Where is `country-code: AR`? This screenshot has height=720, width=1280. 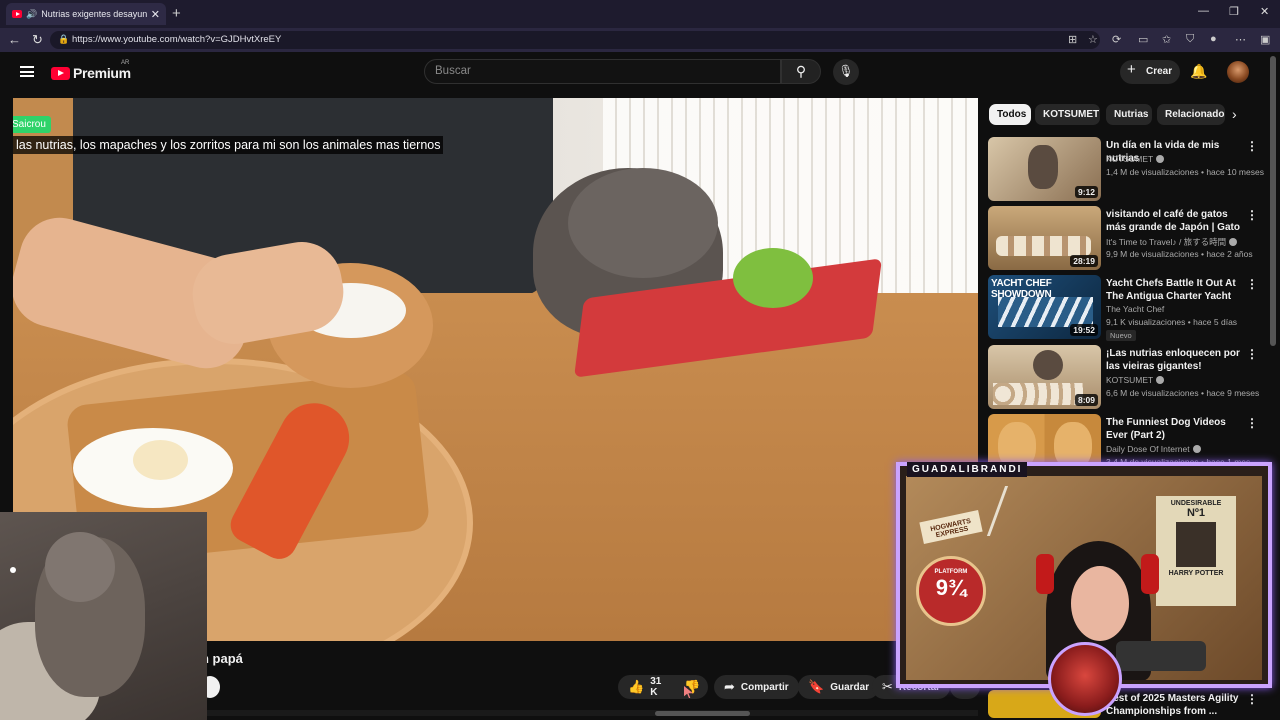
country-code: AR is located at coordinates (125, 63).